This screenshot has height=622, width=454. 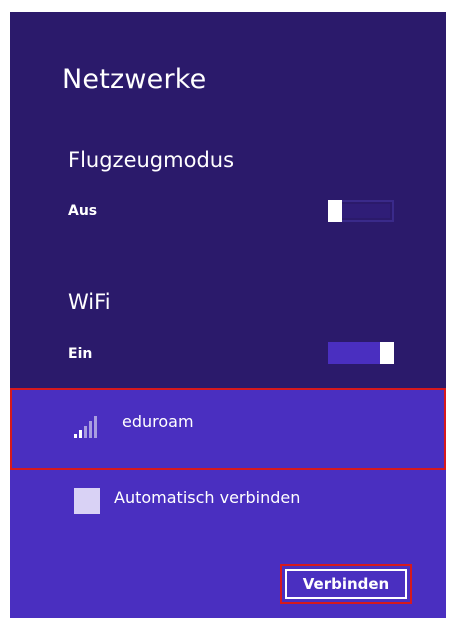 I want to click on connect-button: Verbinden, so click(x=346, y=584).